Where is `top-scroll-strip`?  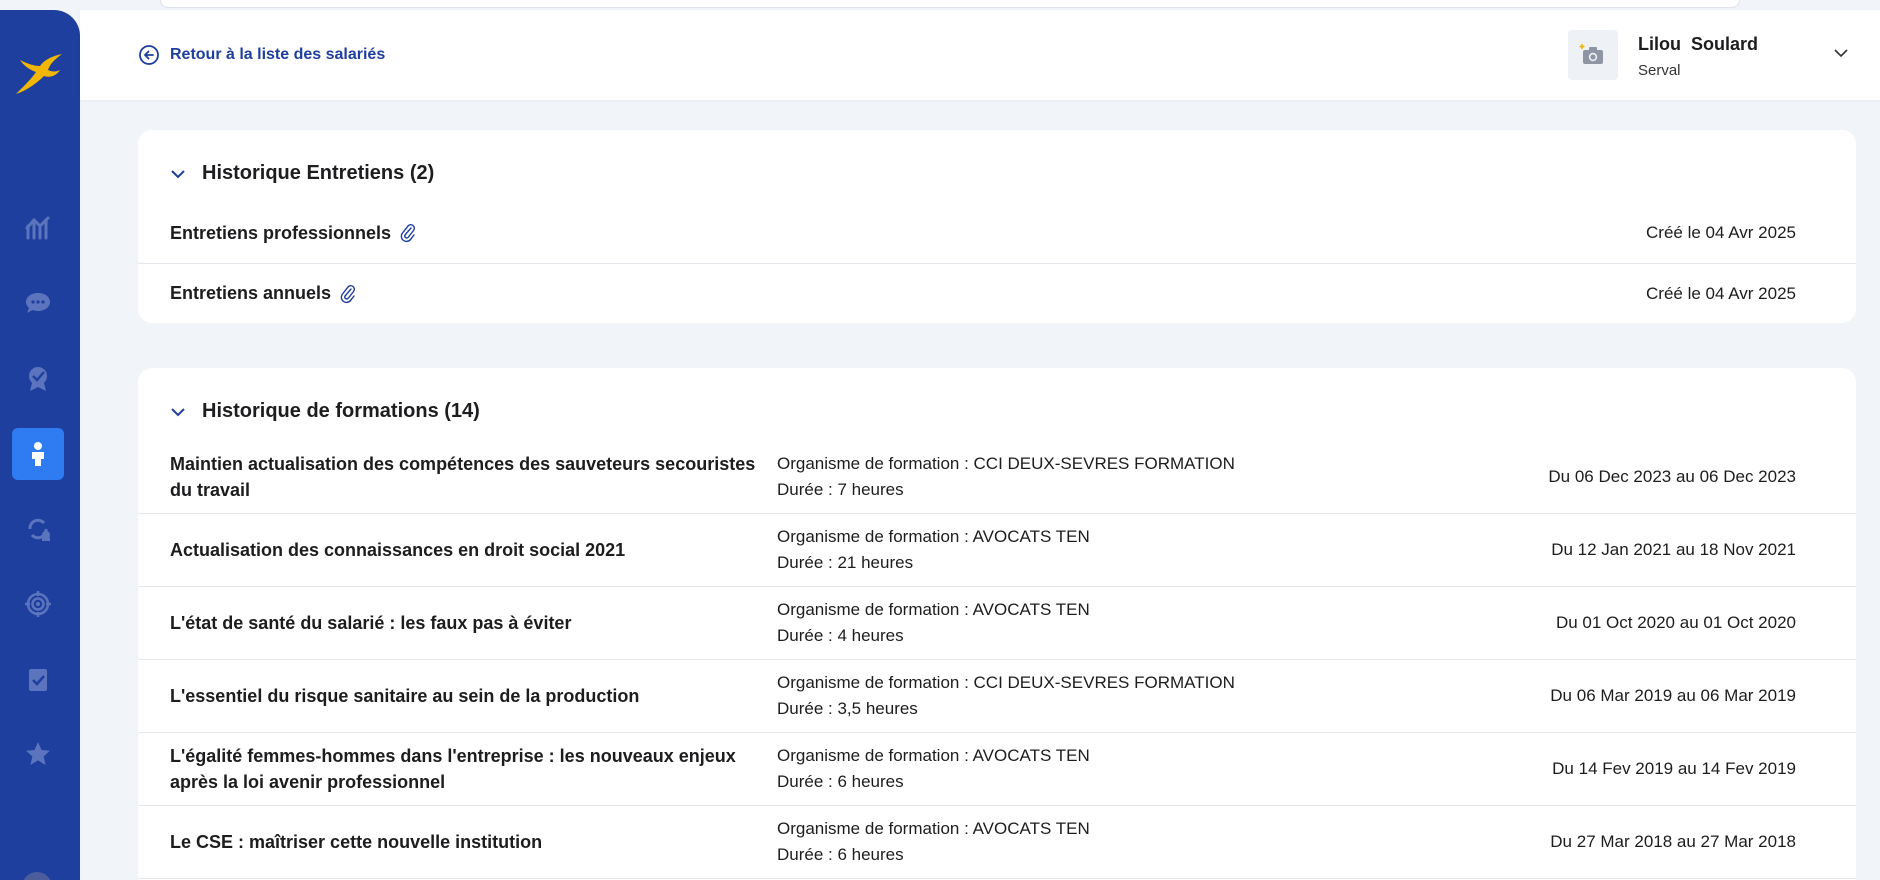 top-scroll-strip is located at coordinates (950, 4).